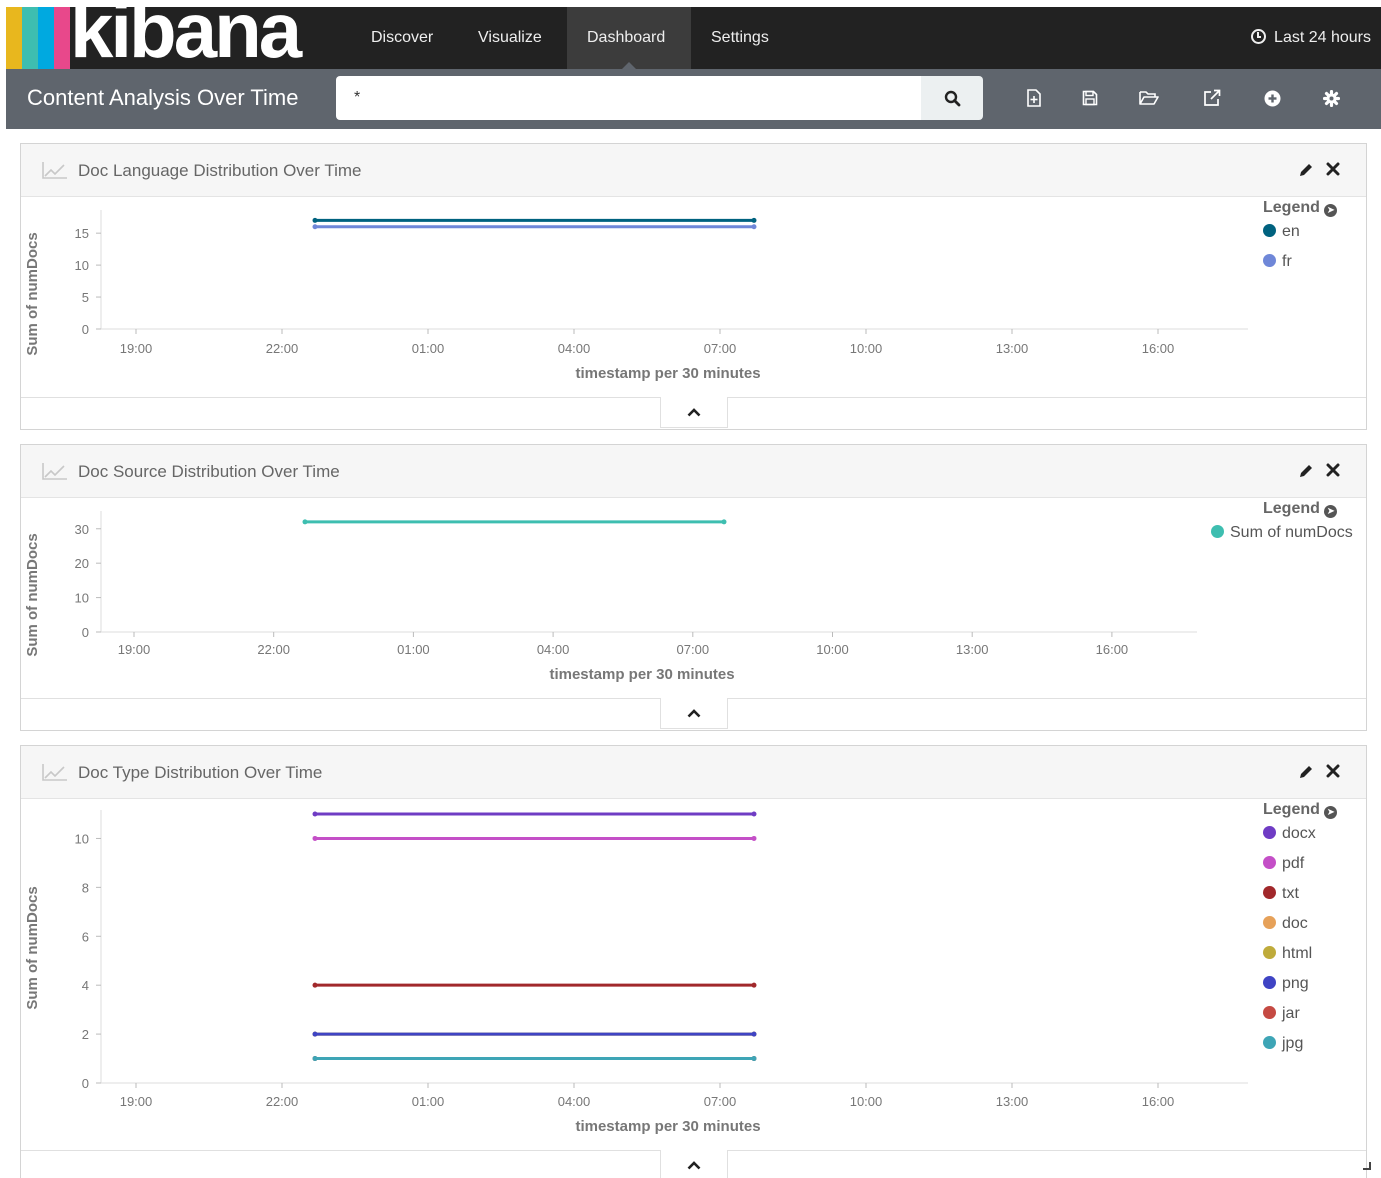 The width and height of the screenshot is (1381, 1178). I want to click on legend-title-text: Legend, so click(1291, 809).